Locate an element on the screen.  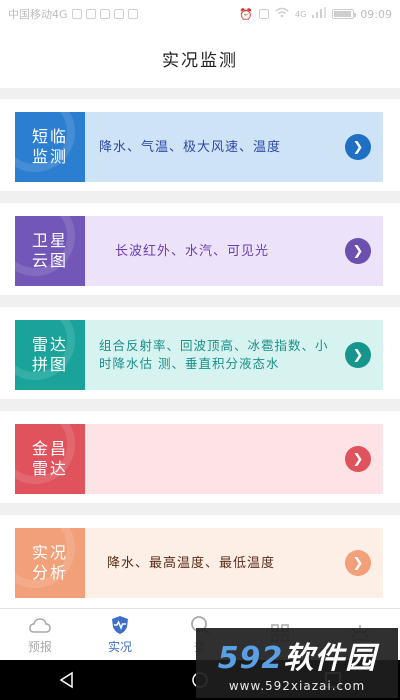
tab-forecast: 预报 is located at coordinates (40, 634).